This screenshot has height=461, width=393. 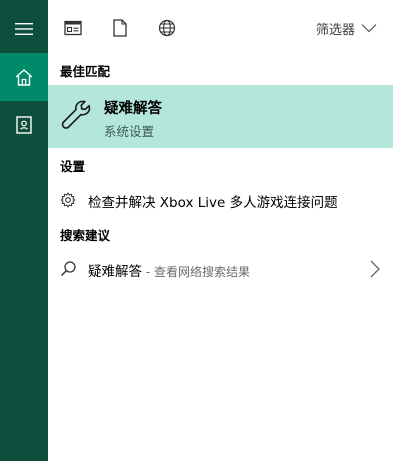 I want to click on settings-result-label: 检查并解决 Xbox Live 多人游戏连接问题, so click(x=213, y=203).